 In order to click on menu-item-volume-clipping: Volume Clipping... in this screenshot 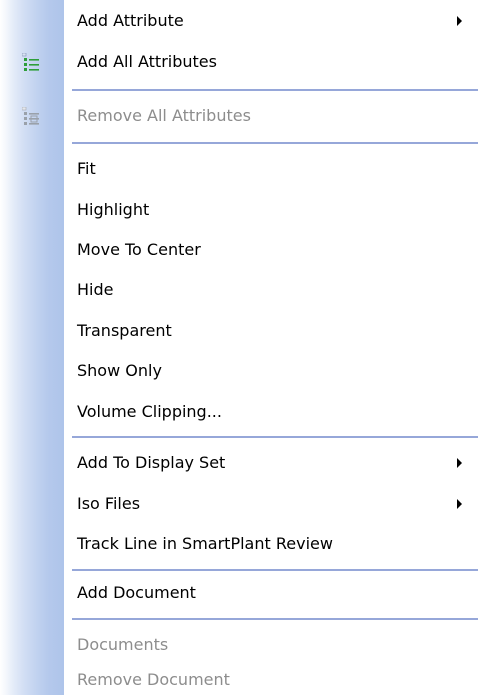, I will do `click(271, 412)`.